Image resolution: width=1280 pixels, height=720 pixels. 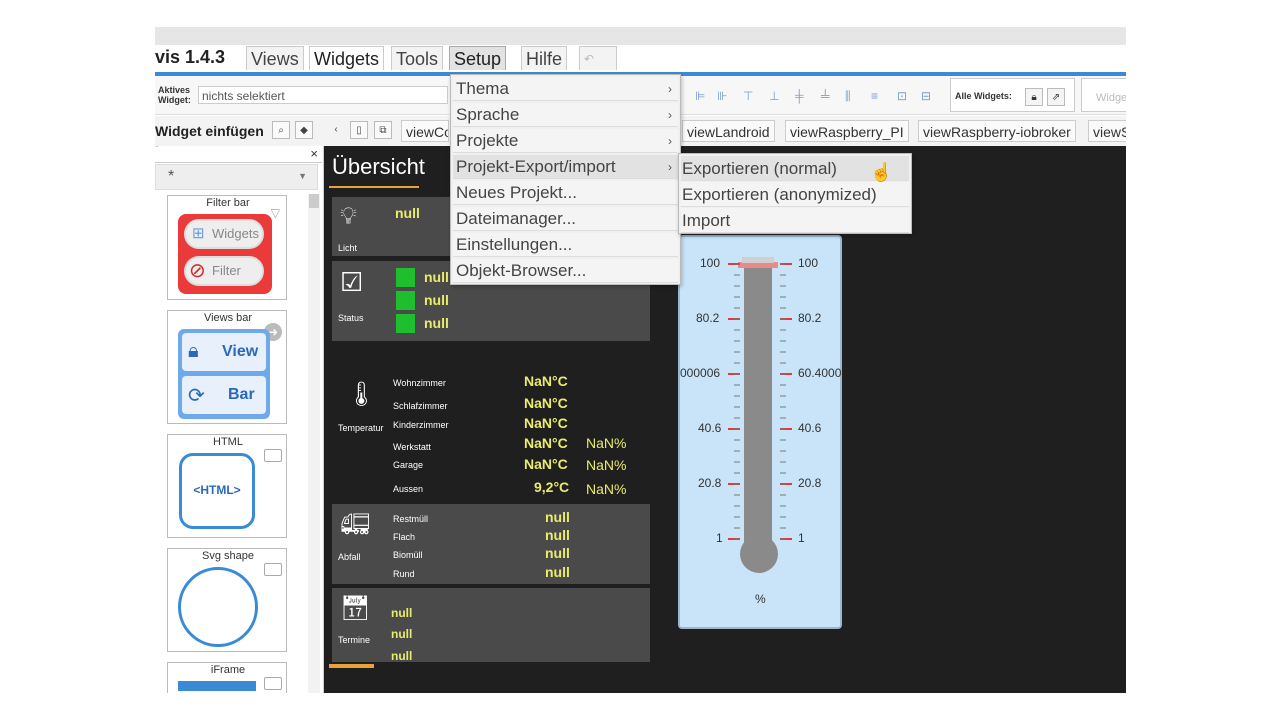 I want to click on calendar-icon: 📅︎, so click(x=355, y=608).